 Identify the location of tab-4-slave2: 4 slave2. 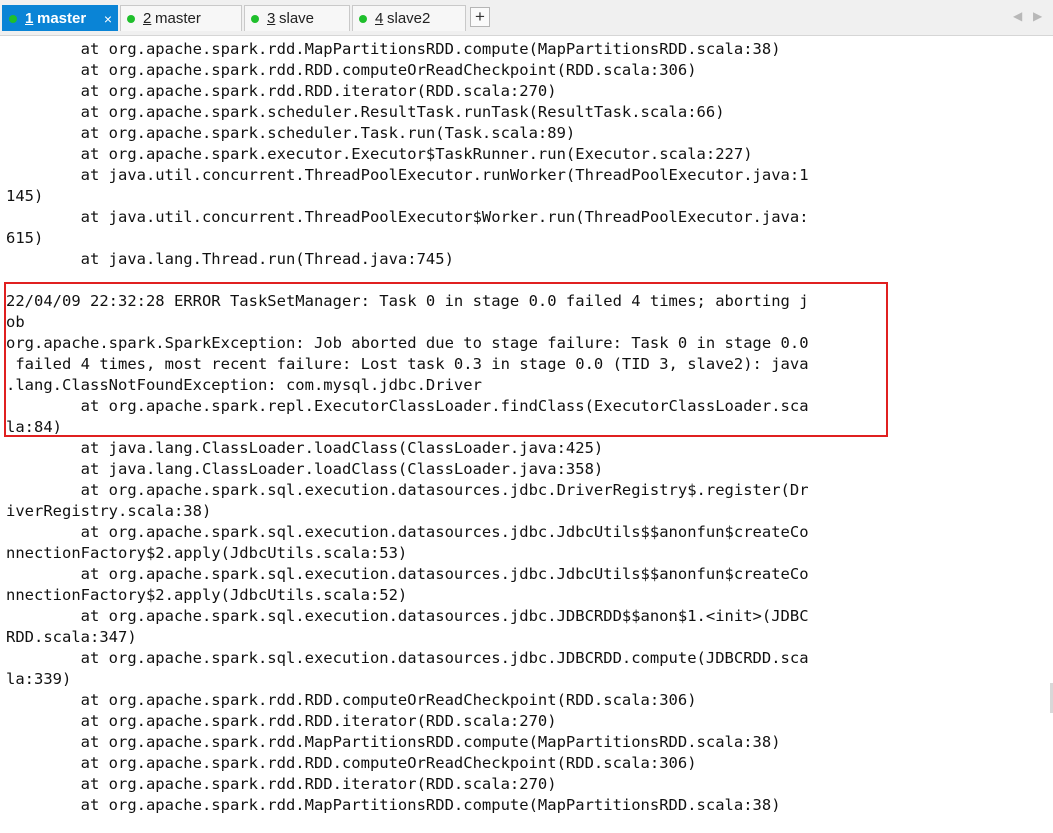
(409, 18).